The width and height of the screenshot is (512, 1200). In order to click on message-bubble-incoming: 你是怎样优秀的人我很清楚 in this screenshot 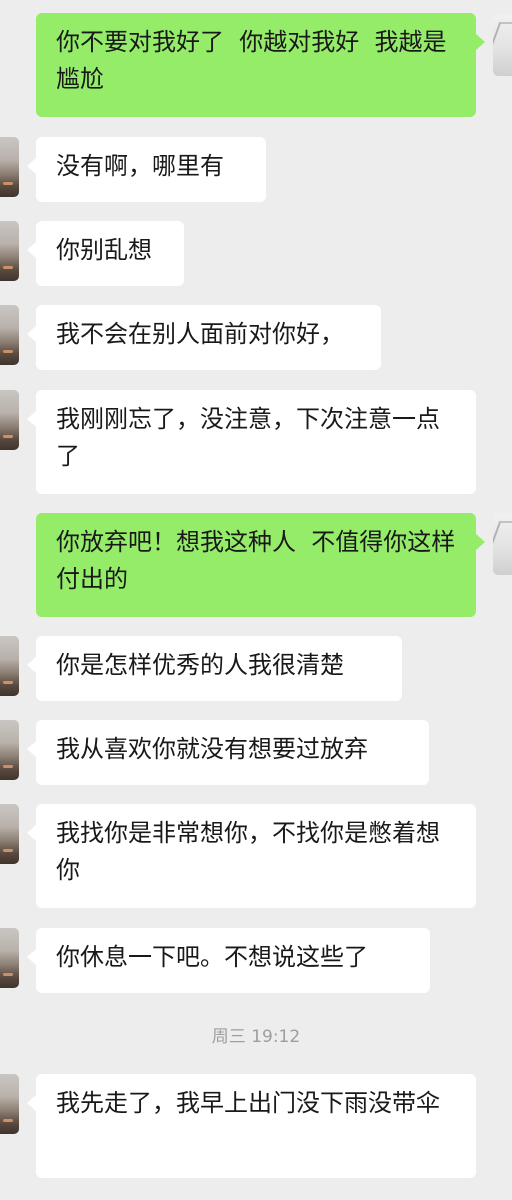, I will do `click(214, 668)`.